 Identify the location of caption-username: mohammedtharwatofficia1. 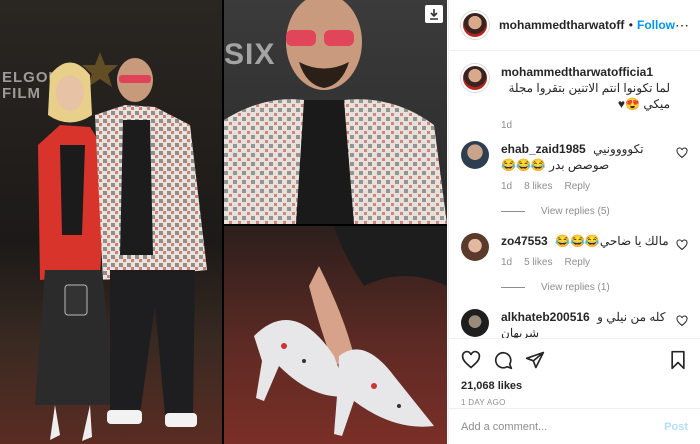
(577, 72).